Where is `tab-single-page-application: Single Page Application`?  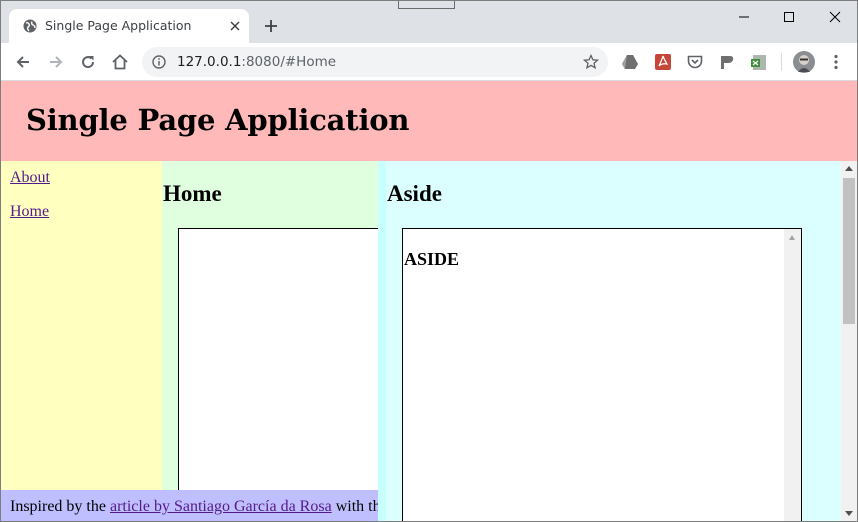
tab-single-page-application: Single Page Application is located at coordinates (129, 26).